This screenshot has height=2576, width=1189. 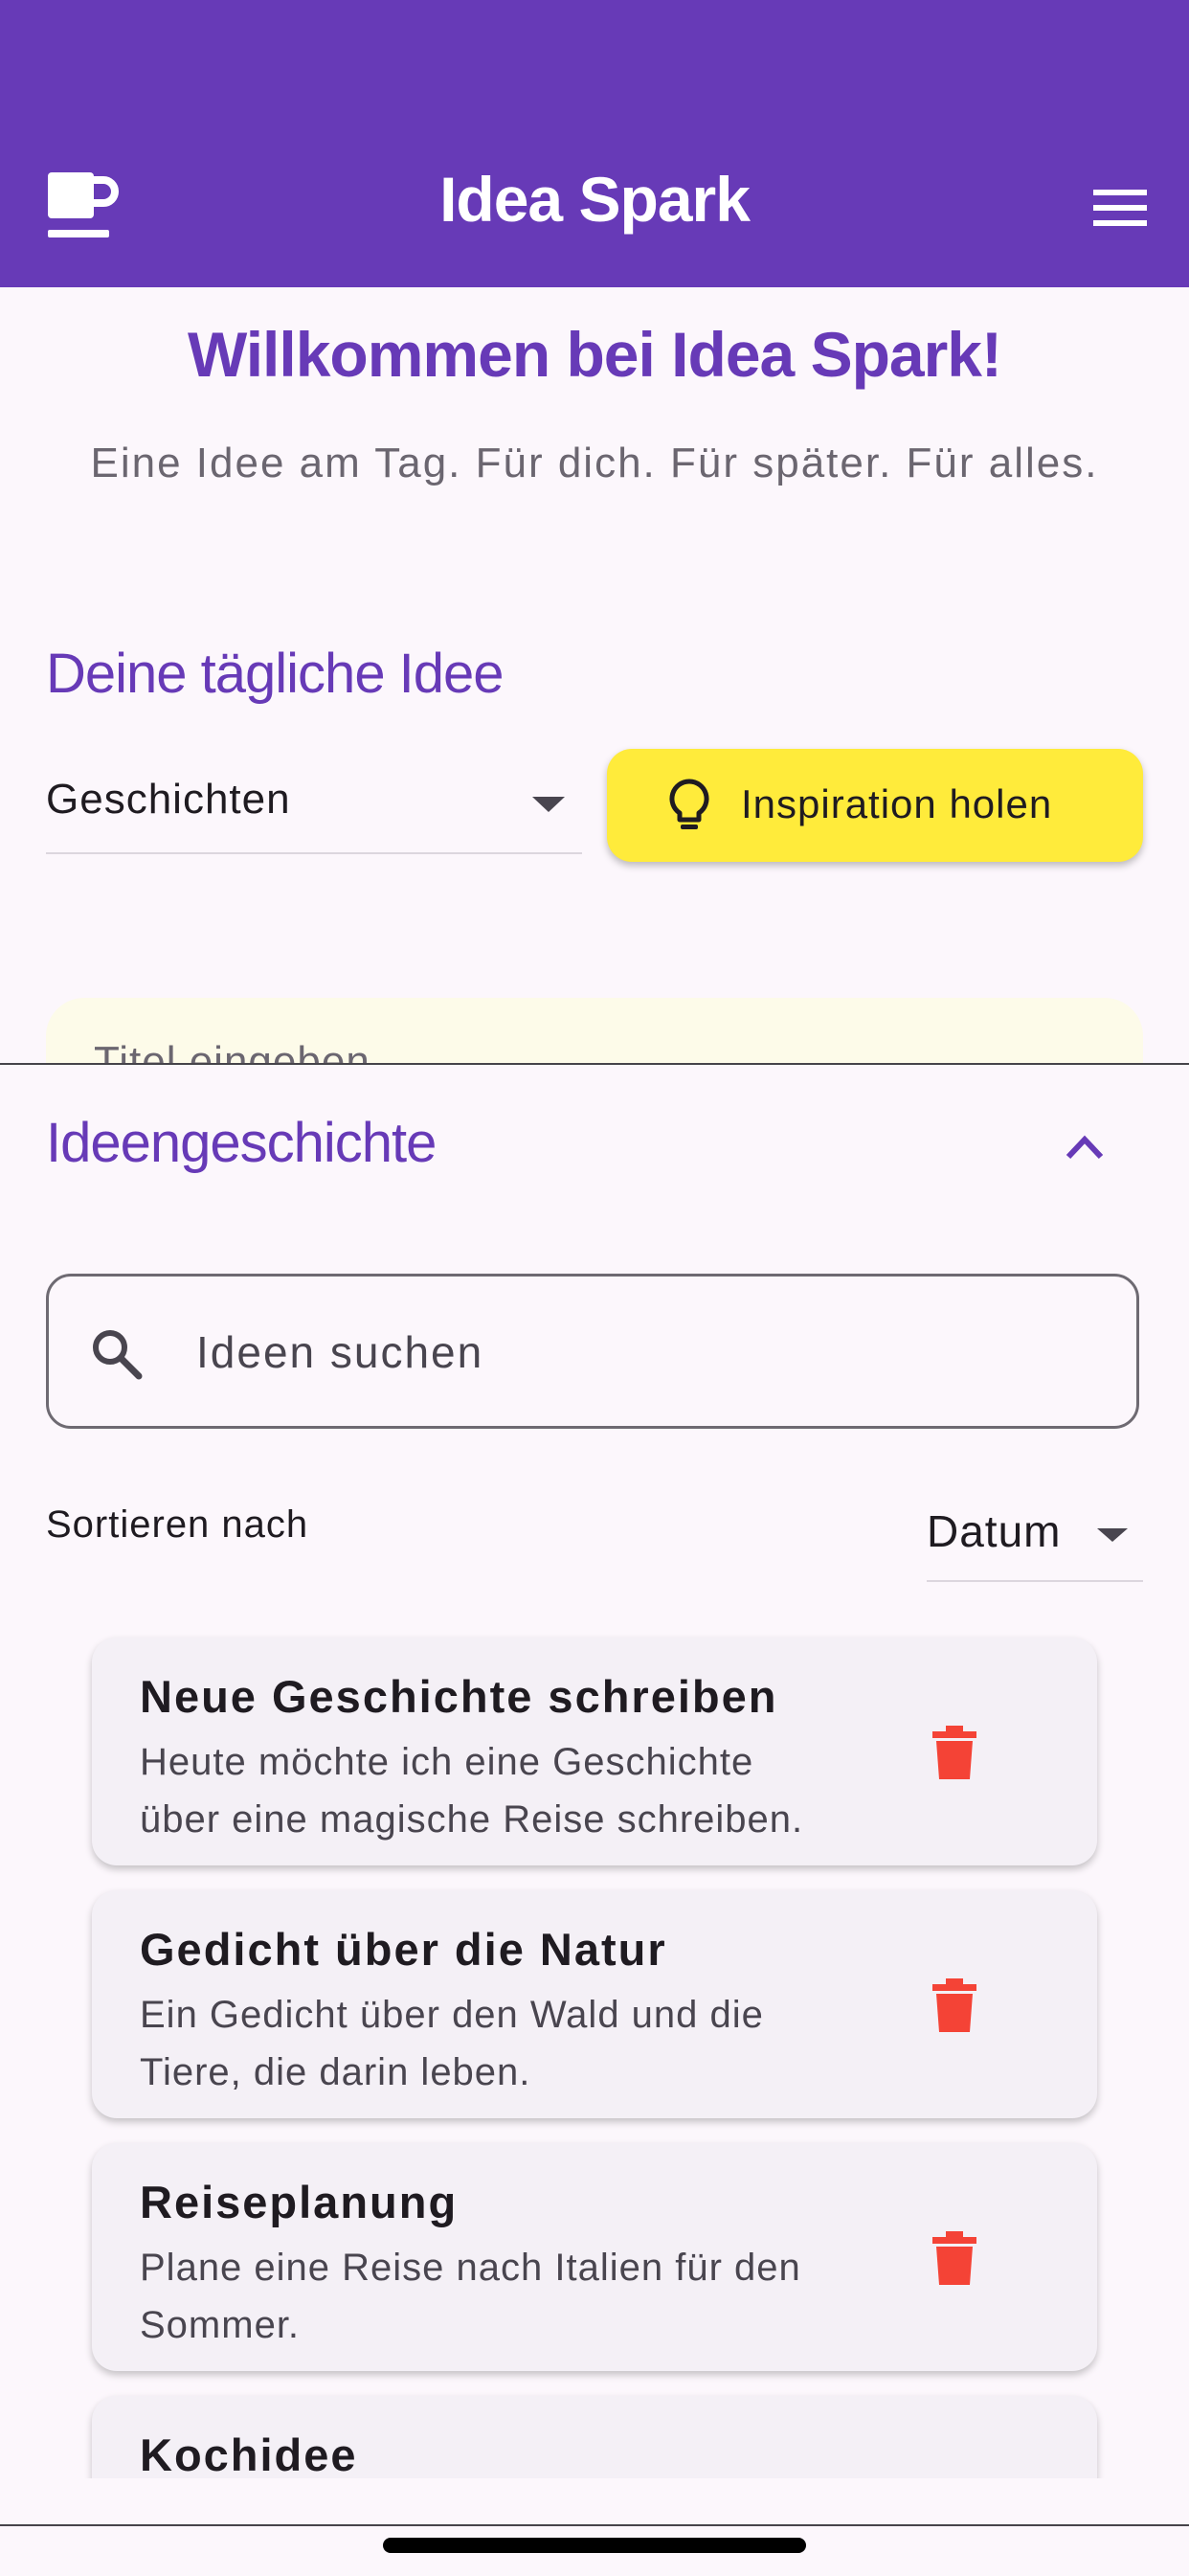 What do you see at coordinates (168, 799) in the screenshot?
I see `category-dropdown-value: Geschichten` at bounding box center [168, 799].